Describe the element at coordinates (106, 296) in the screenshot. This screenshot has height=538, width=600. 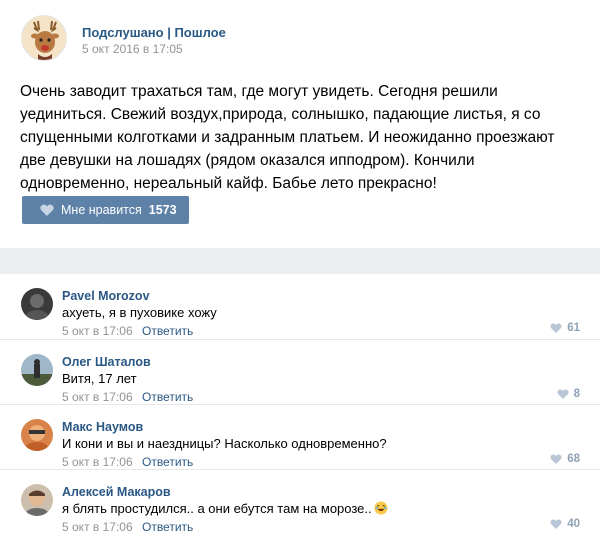
I see `comment-author-link: Pavel Morozov` at that location.